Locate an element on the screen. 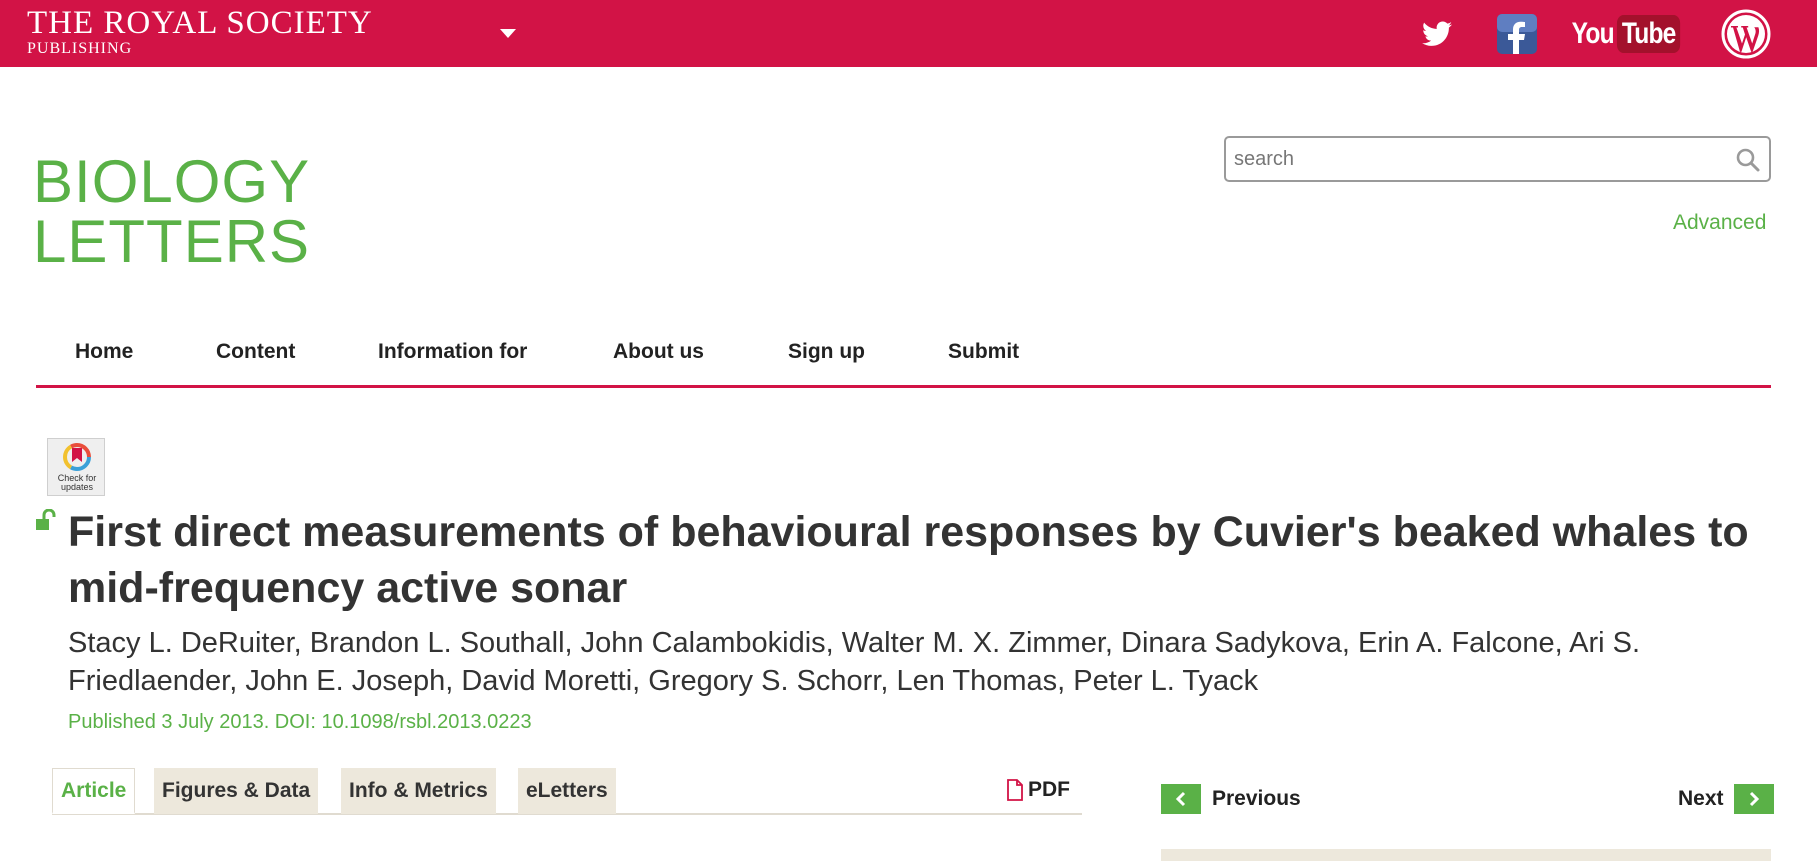 The height and width of the screenshot is (861, 1817). check-for-updates-badge: Check for updates is located at coordinates (76, 467).